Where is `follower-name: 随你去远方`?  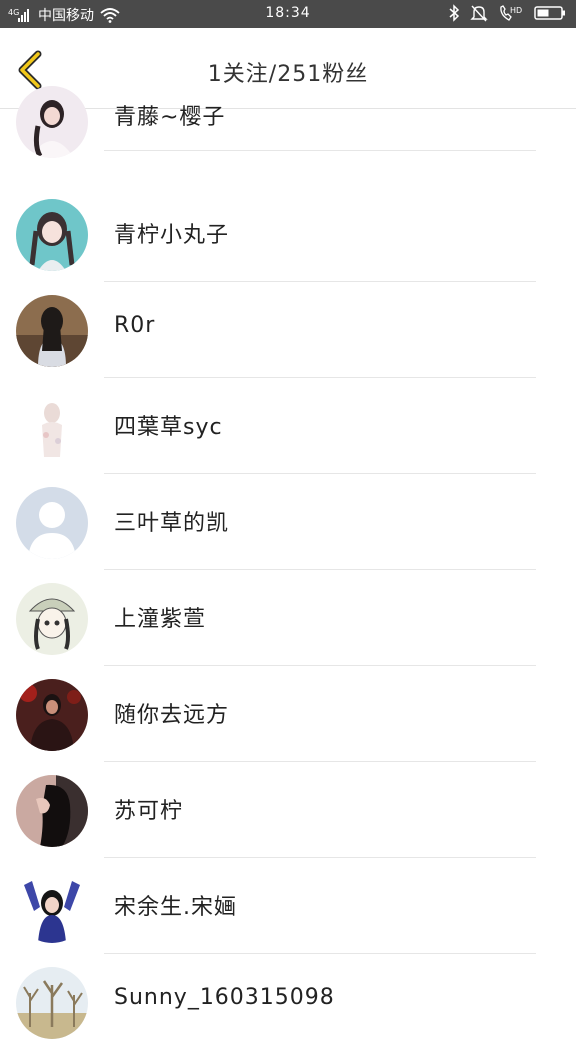
follower-name: 随你去远方 is located at coordinates (172, 715).